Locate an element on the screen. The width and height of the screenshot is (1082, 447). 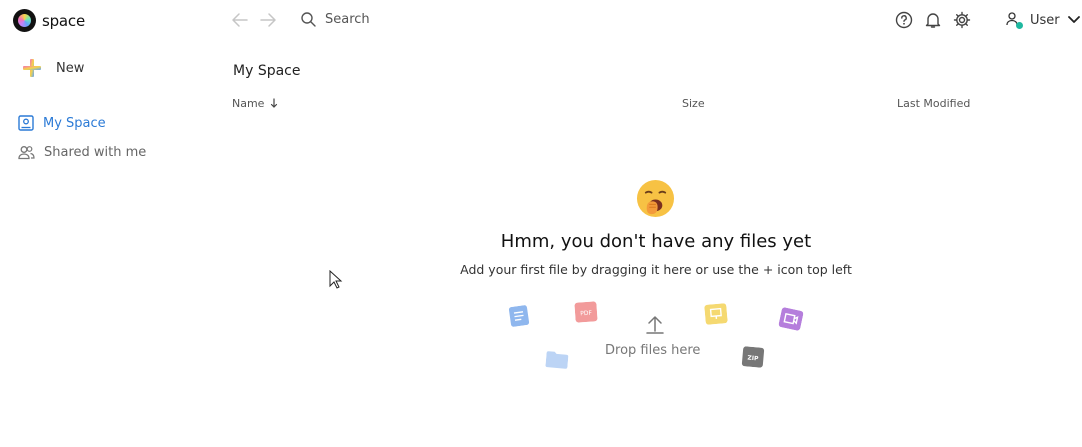
plus-icon is located at coordinates (32, 68).